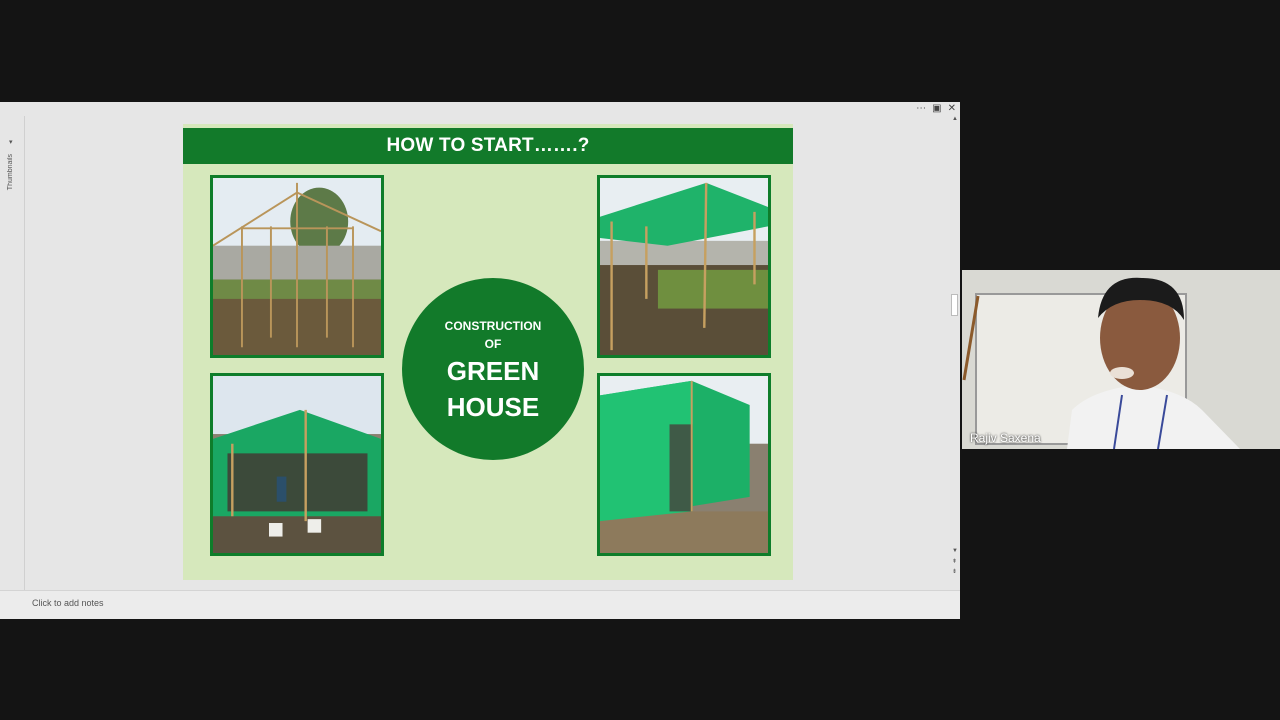  Describe the element at coordinates (493, 326) in the screenshot. I see `circle-line-construction: CONSTRUCTION` at that location.